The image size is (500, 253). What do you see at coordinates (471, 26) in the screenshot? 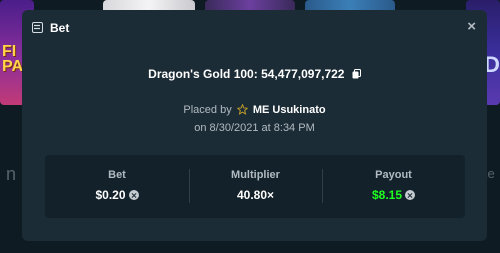
I see `close-button: ×` at bounding box center [471, 26].